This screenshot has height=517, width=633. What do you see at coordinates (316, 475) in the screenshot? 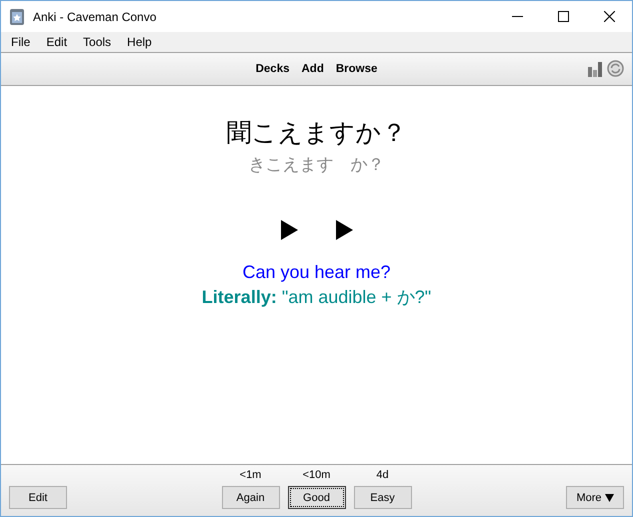
I see `interval-label: <10m` at bounding box center [316, 475].